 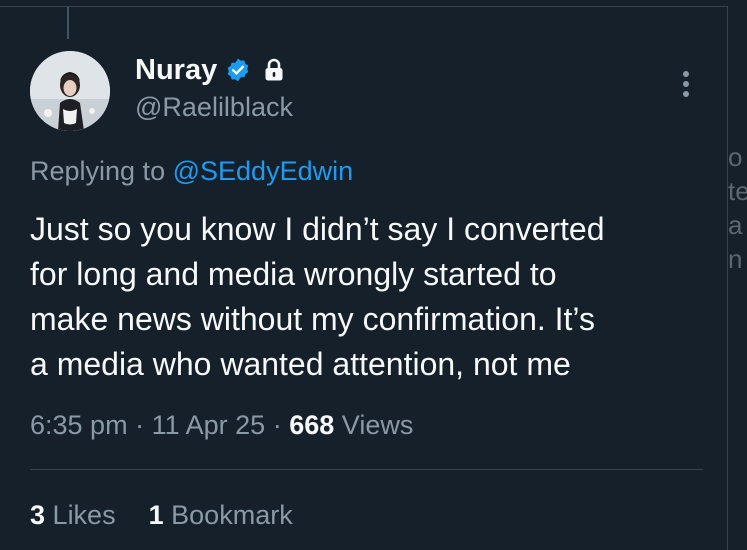 What do you see at coordinates (68, 23) in the screenshot?
I see `thread-connector-line` at bounding box center [68, 23].